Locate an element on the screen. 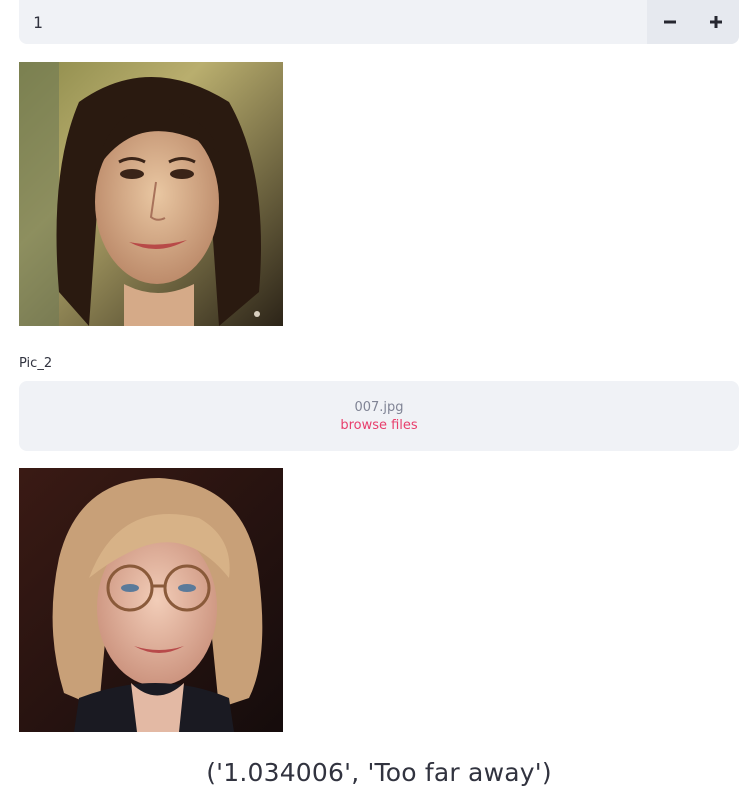  increment-button is located at coordinates (716, 22).